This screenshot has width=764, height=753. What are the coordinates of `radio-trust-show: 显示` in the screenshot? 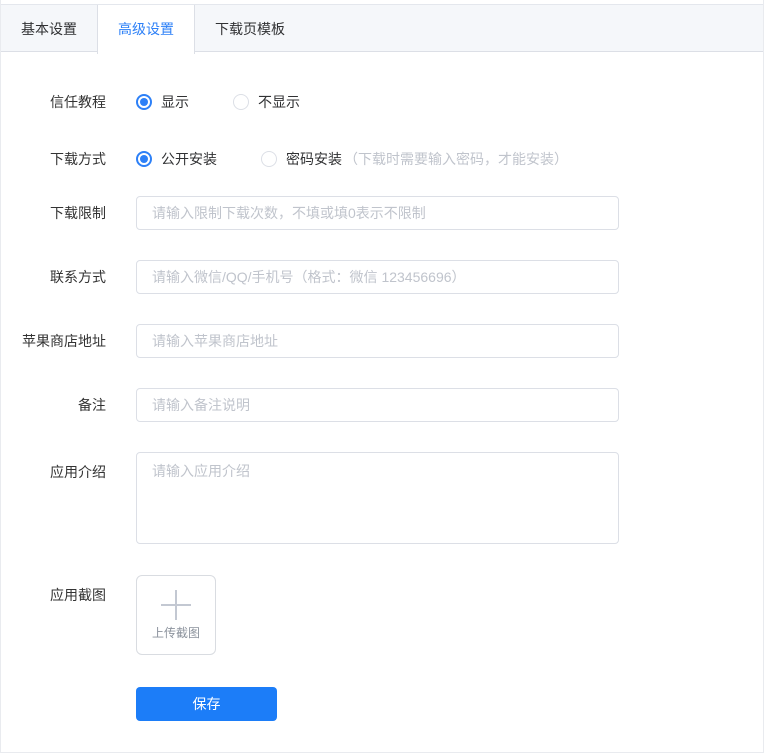 It's located at (162, 102).